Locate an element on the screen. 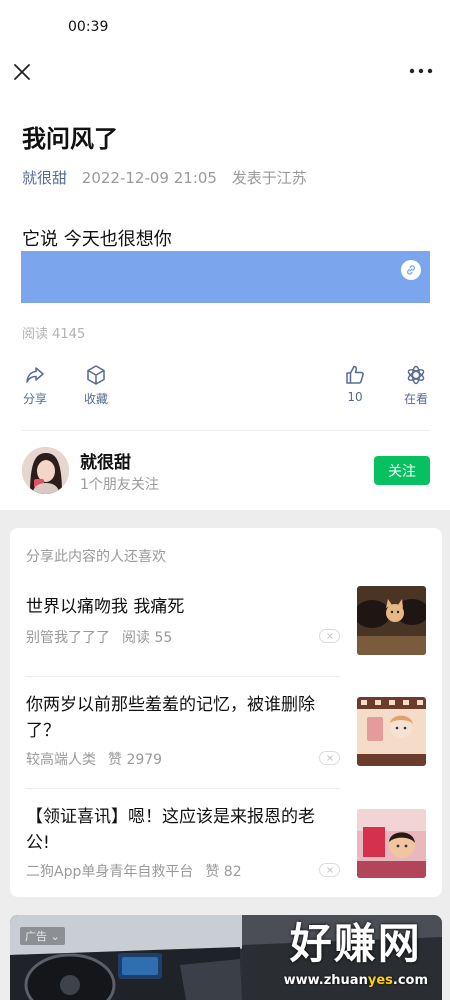  rec-stat: 赞 2979 is located at coordinates (135, 760).